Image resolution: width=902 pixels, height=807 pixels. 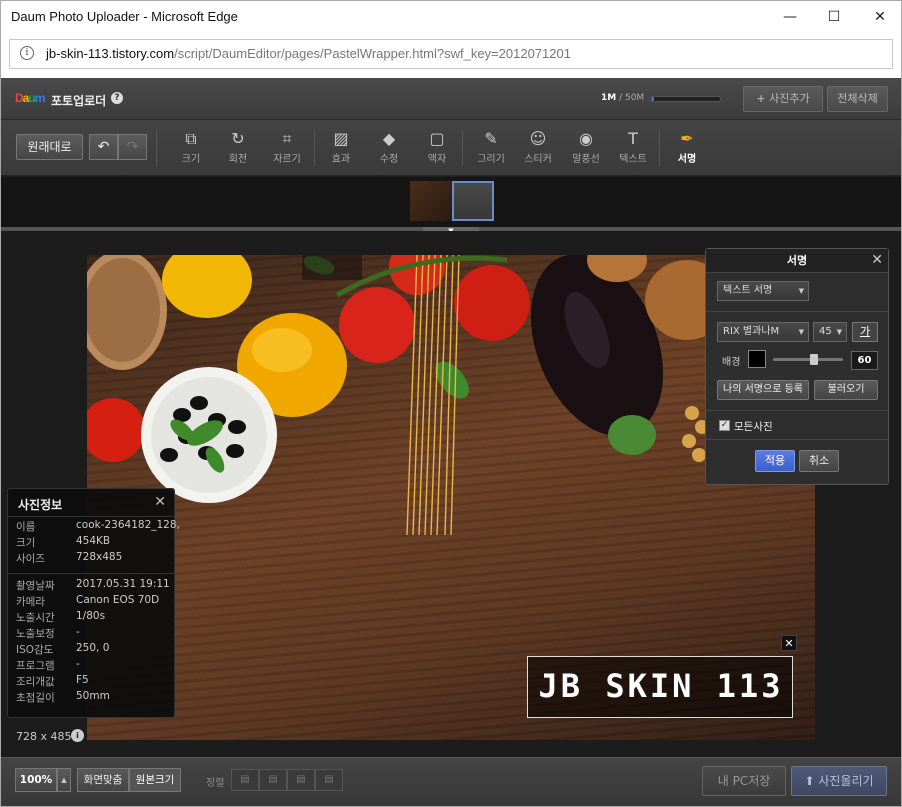 I want to click on opacity-slider-thumb, so click(x=814, y=359).